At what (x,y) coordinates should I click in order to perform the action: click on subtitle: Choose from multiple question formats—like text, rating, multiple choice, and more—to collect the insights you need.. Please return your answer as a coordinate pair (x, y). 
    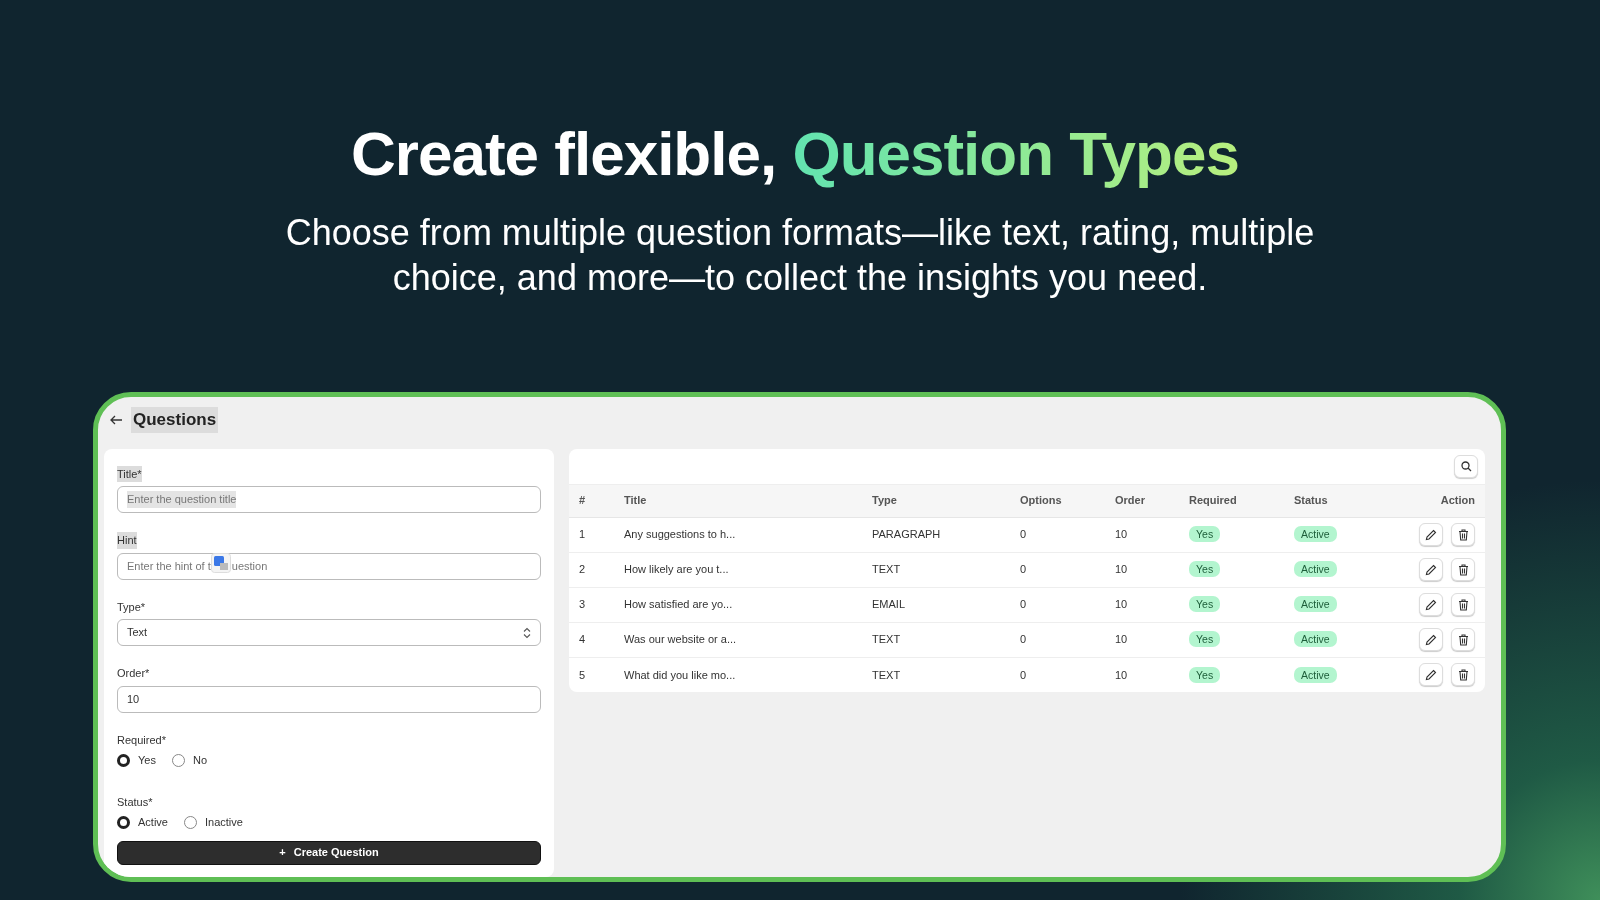
    Looking at the image, I should click on (800, 256).